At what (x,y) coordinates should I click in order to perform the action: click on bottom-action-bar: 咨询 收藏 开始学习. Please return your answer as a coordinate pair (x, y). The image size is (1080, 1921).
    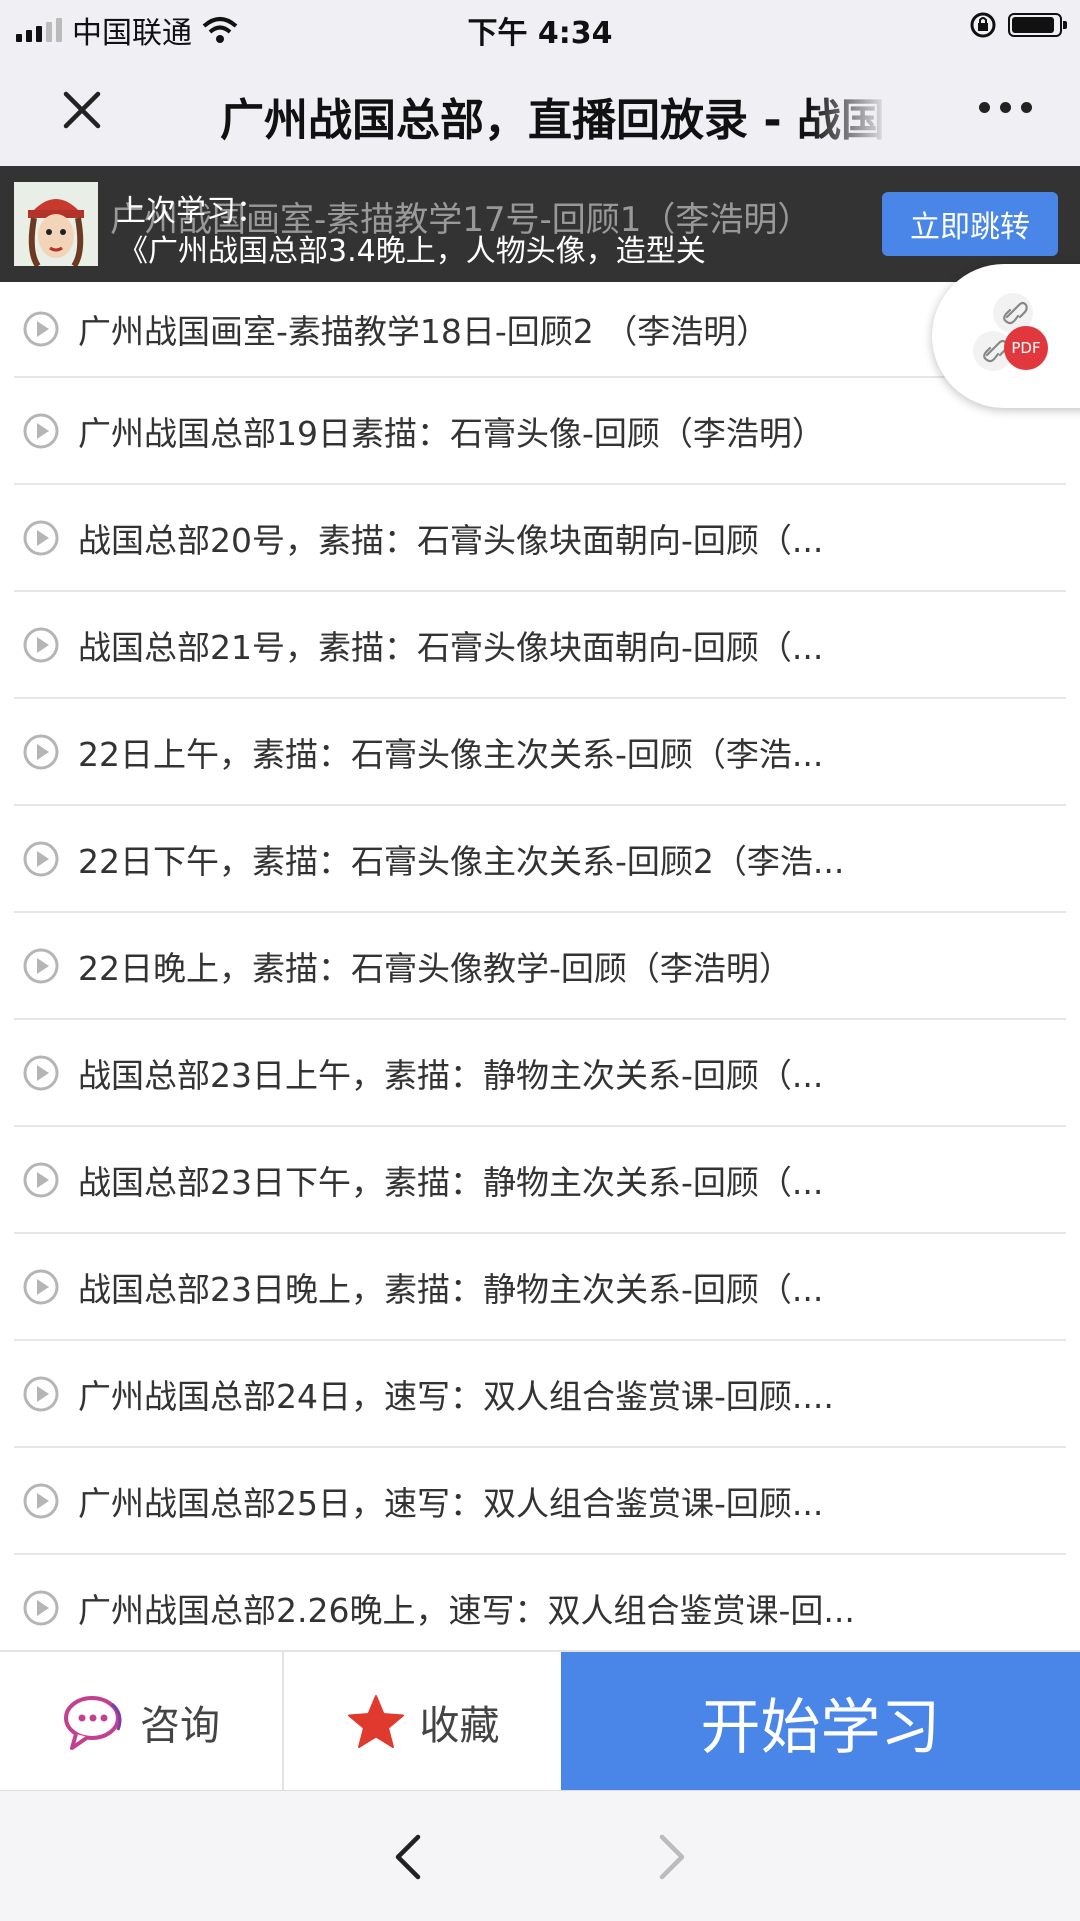
    Looking at the image, I should click on (540, 1721).